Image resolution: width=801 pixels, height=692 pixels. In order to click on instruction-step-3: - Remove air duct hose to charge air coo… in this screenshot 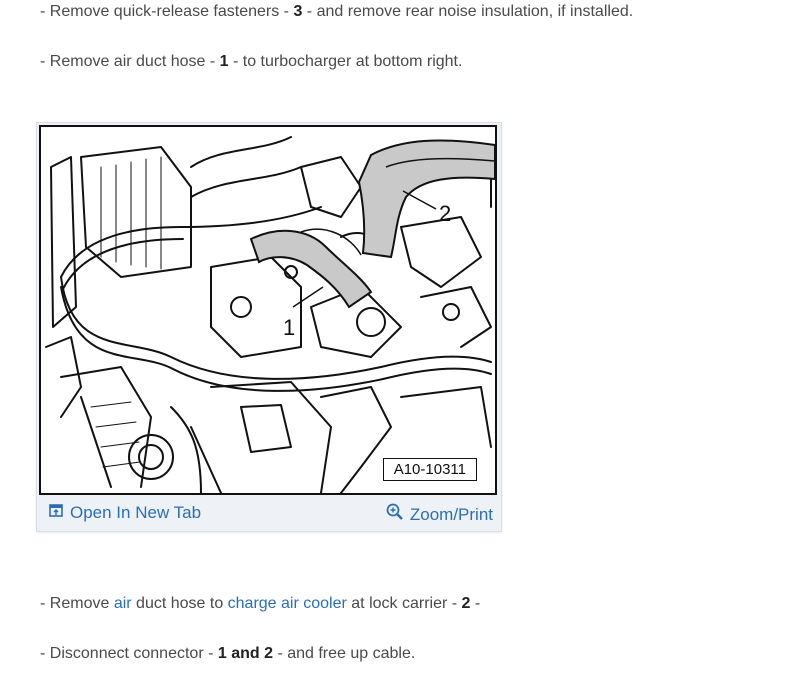, I will do `click(260, 604)`.